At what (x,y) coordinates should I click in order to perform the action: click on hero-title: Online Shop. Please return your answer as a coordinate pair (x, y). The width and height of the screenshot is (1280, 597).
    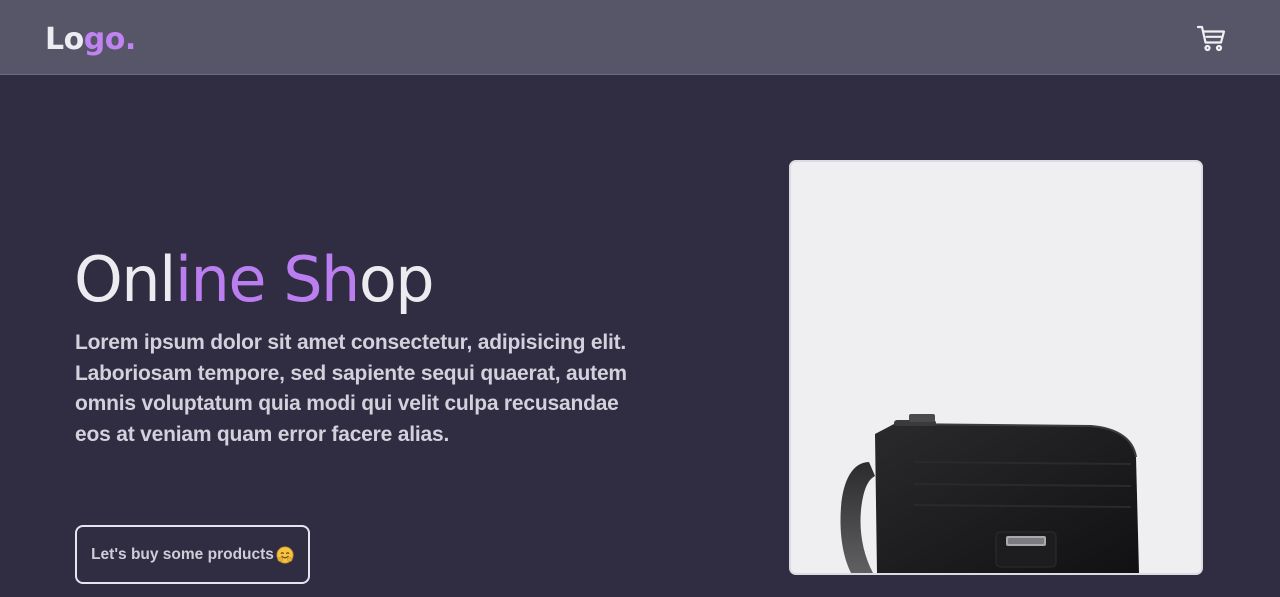
    Looking at the image, I should click on (254, 280).